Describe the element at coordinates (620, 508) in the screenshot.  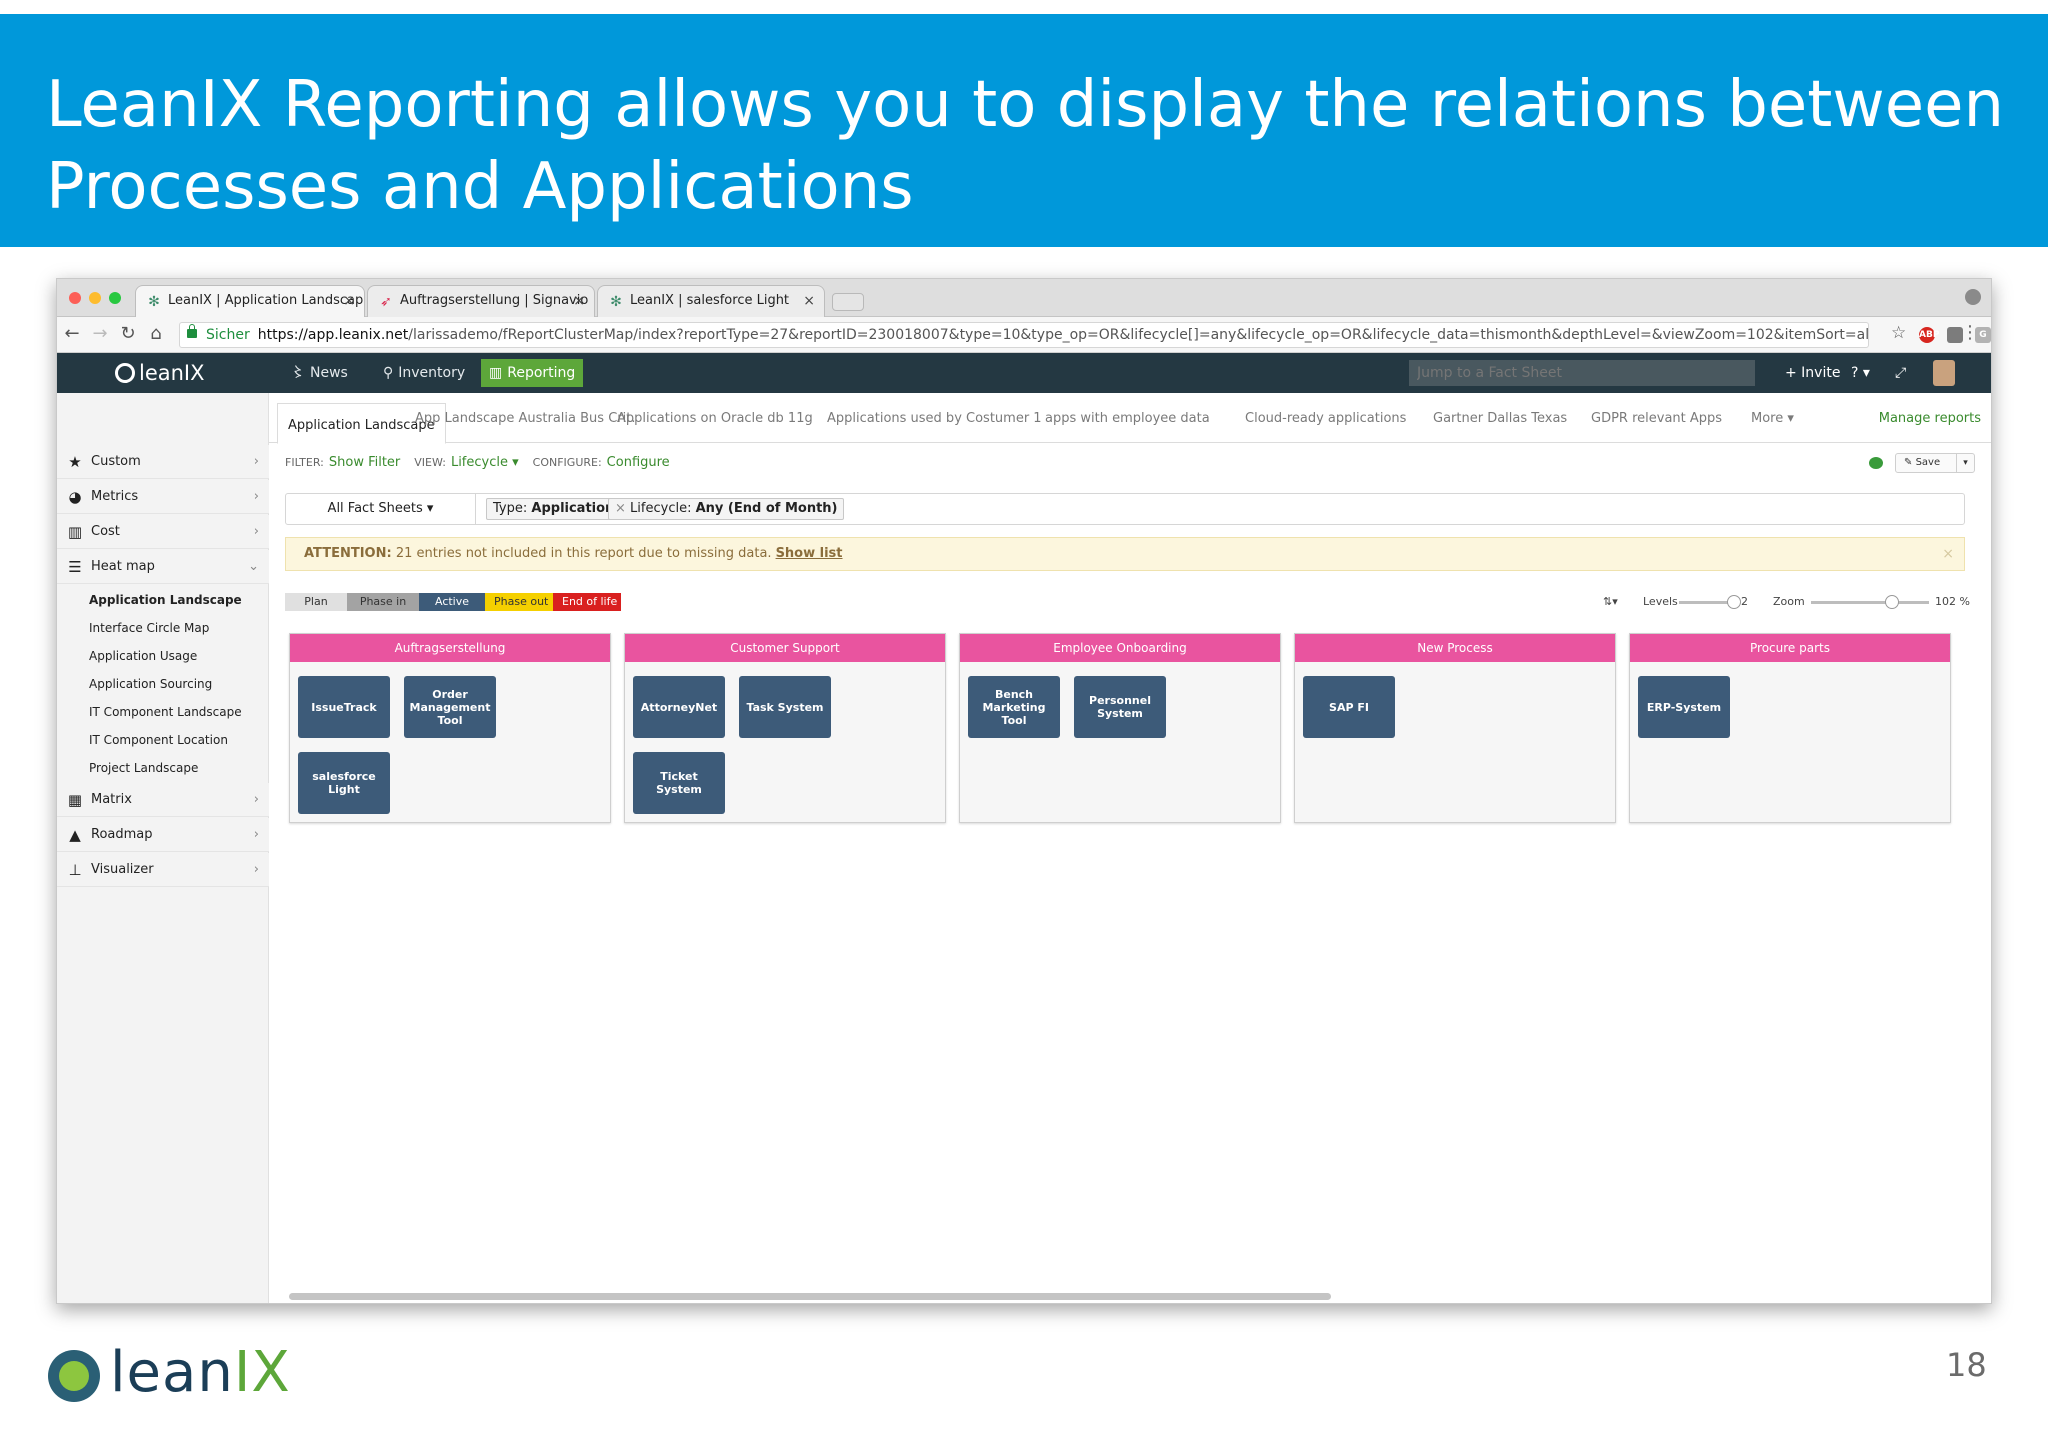
I see `remove-chip-icon: ×` at that location.